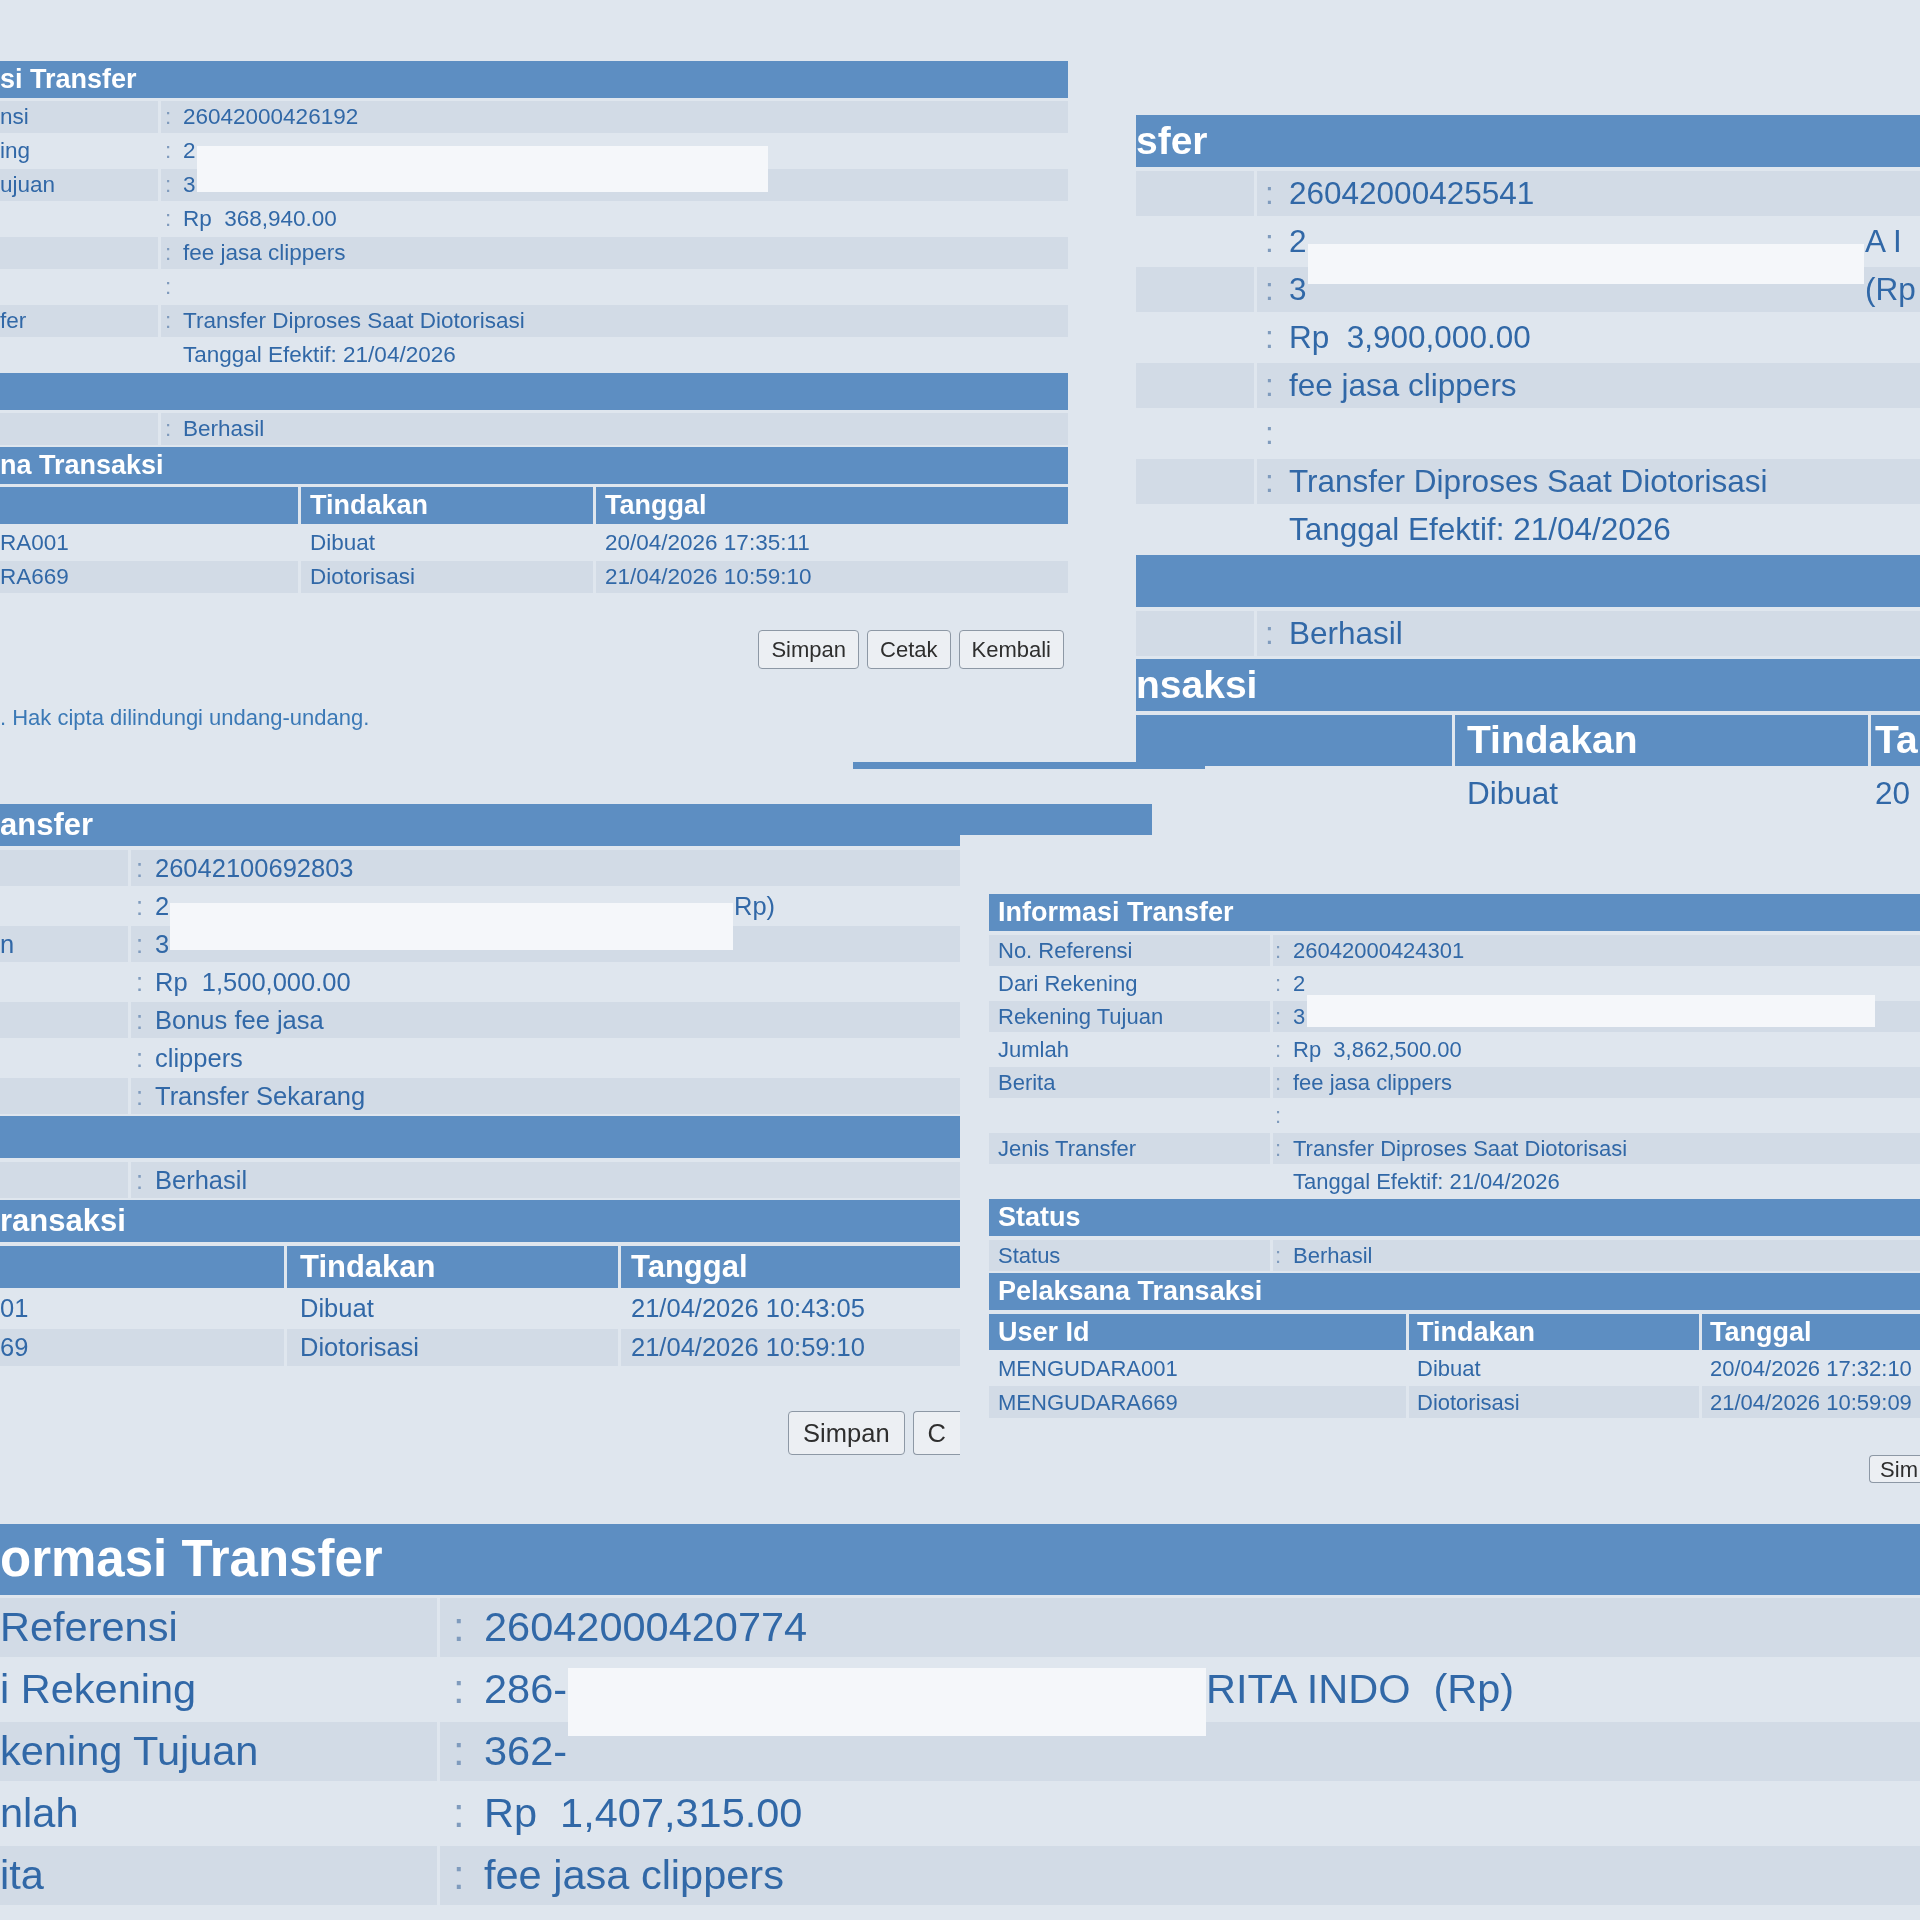  I want to click on field-value: Rp 1,407,315.00, so click(643, 1813).